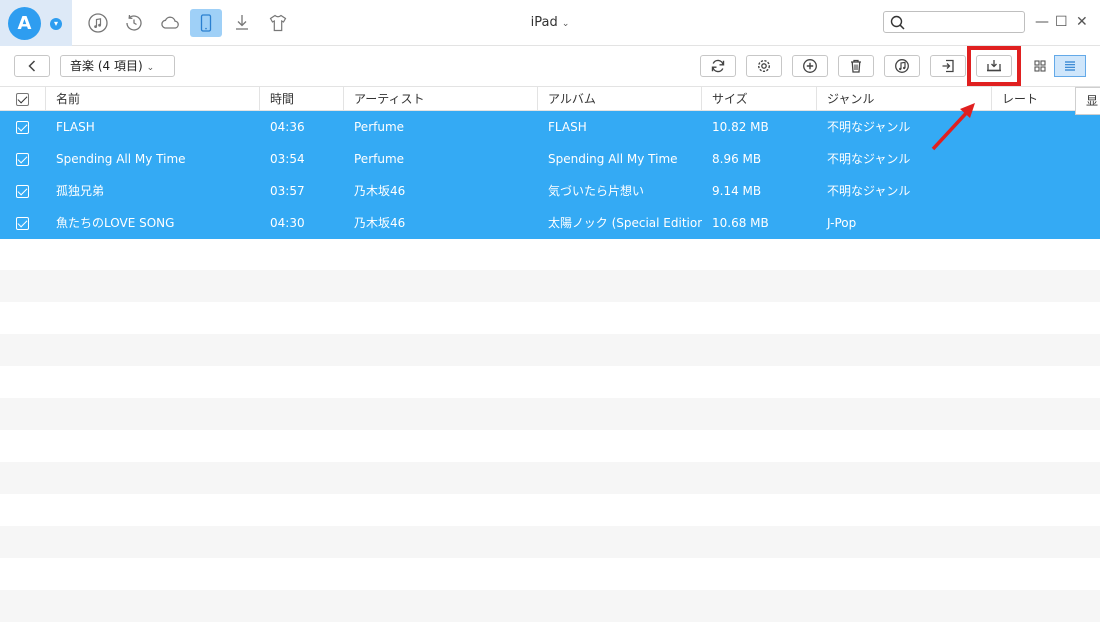  I want to click on grid-view-button, so click(1040, 66).